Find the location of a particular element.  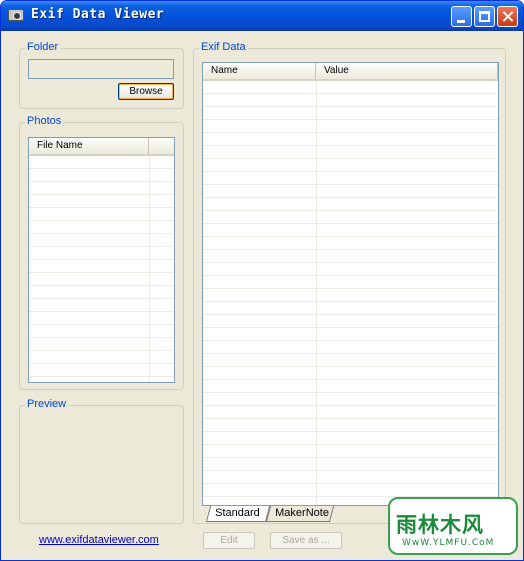

close-button is located at coordinates (507, 16).